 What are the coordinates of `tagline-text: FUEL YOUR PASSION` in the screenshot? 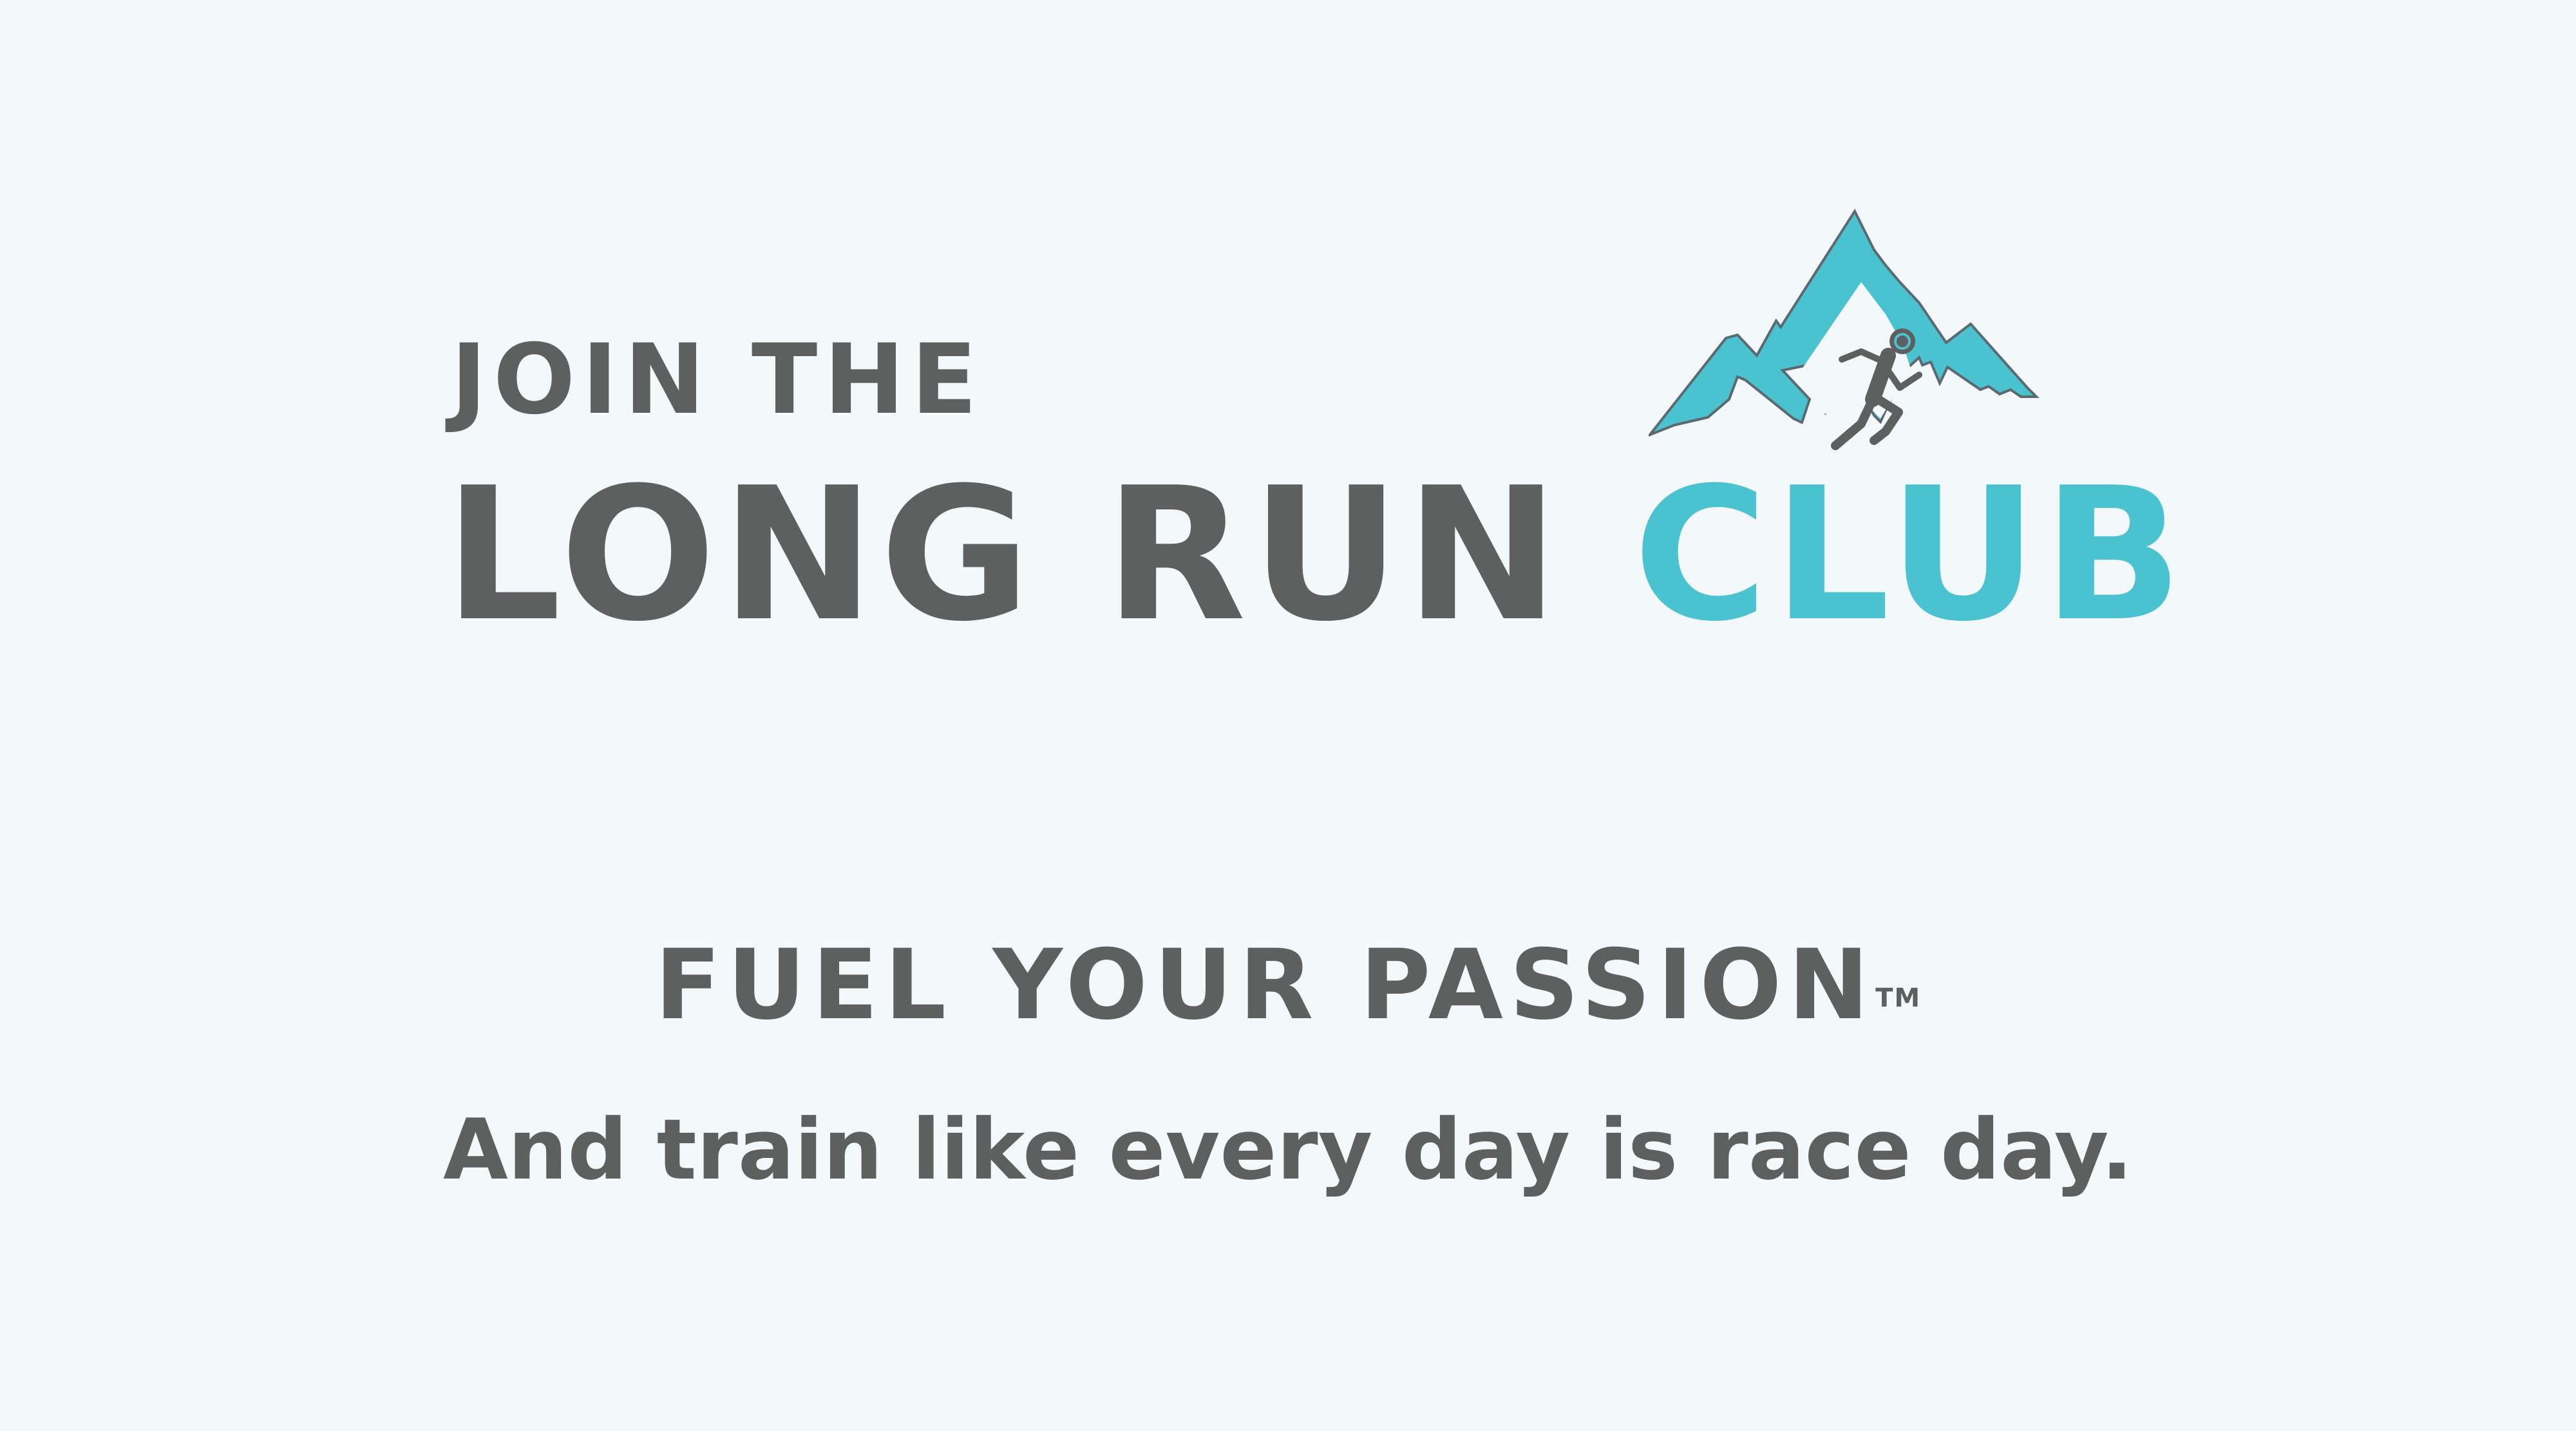 It's located at (1265, 985).